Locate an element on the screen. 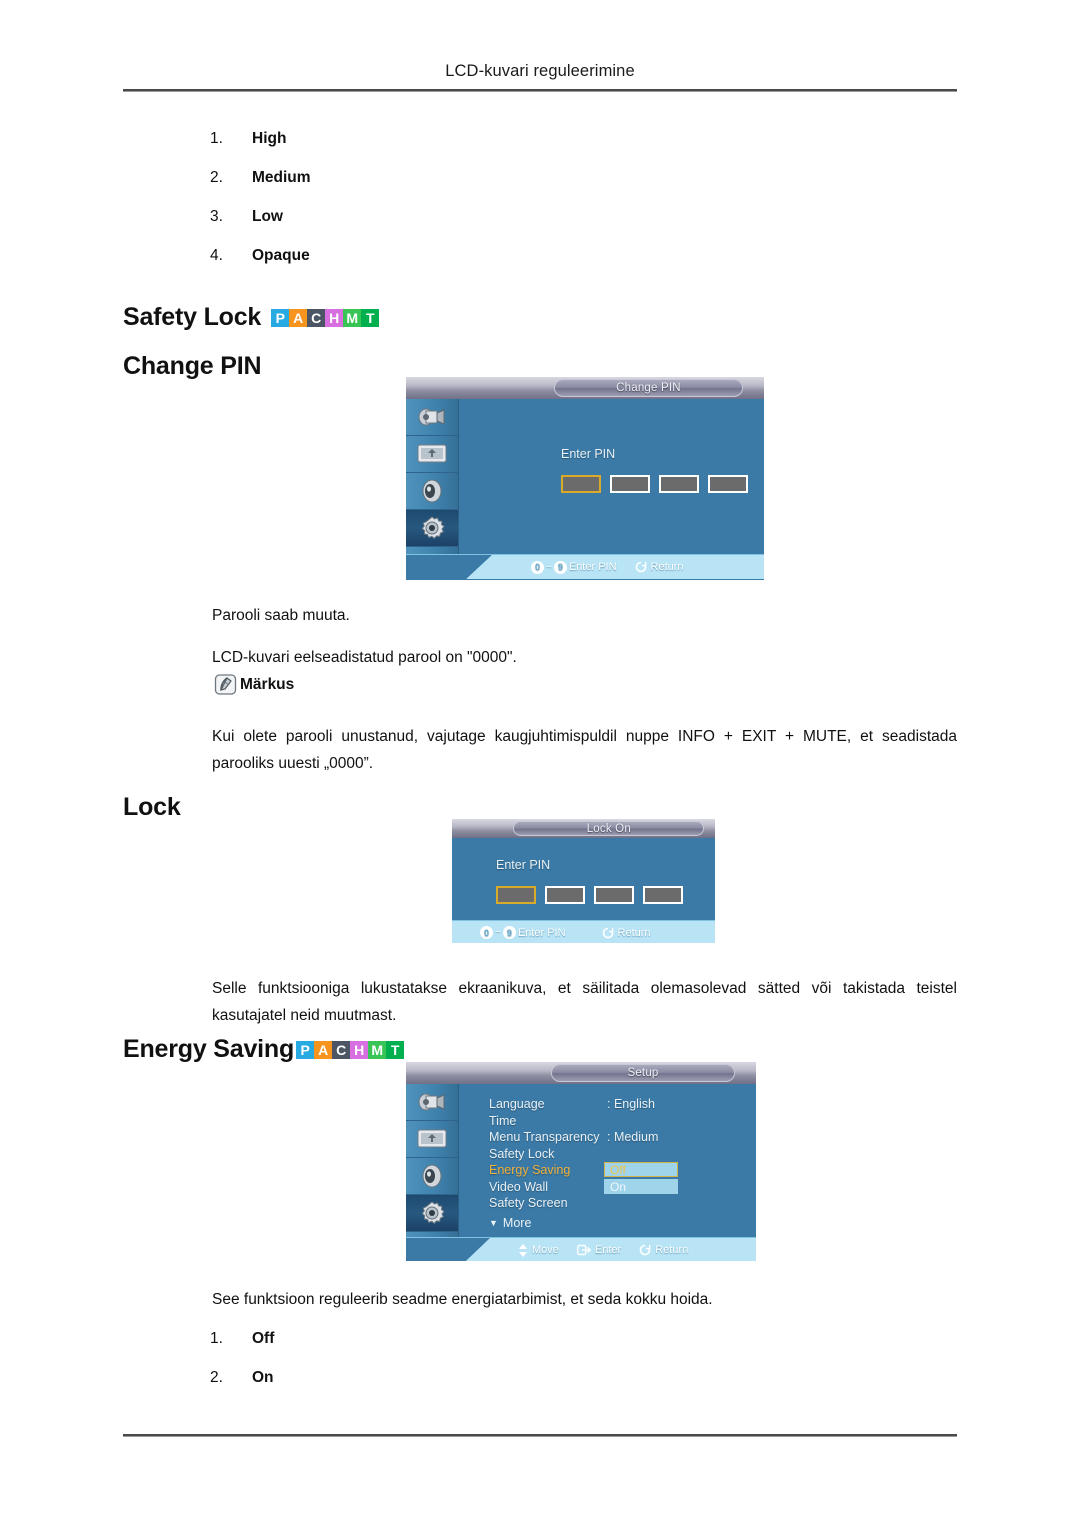 The height and width of the screenshot is (1527, 1080). model-badges-energy-saving: PACHMT is located at coordinates (350, 1049).